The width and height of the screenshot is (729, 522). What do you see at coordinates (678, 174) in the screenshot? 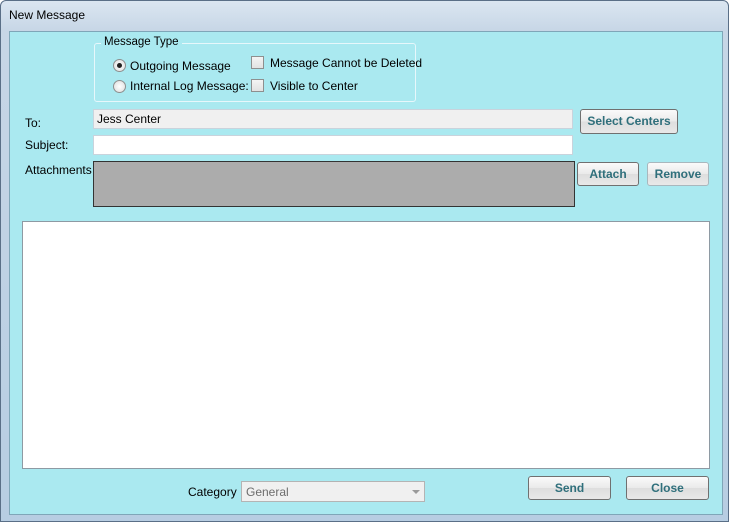
I see `remove-button: Remove` at bounding box center [678, 174].